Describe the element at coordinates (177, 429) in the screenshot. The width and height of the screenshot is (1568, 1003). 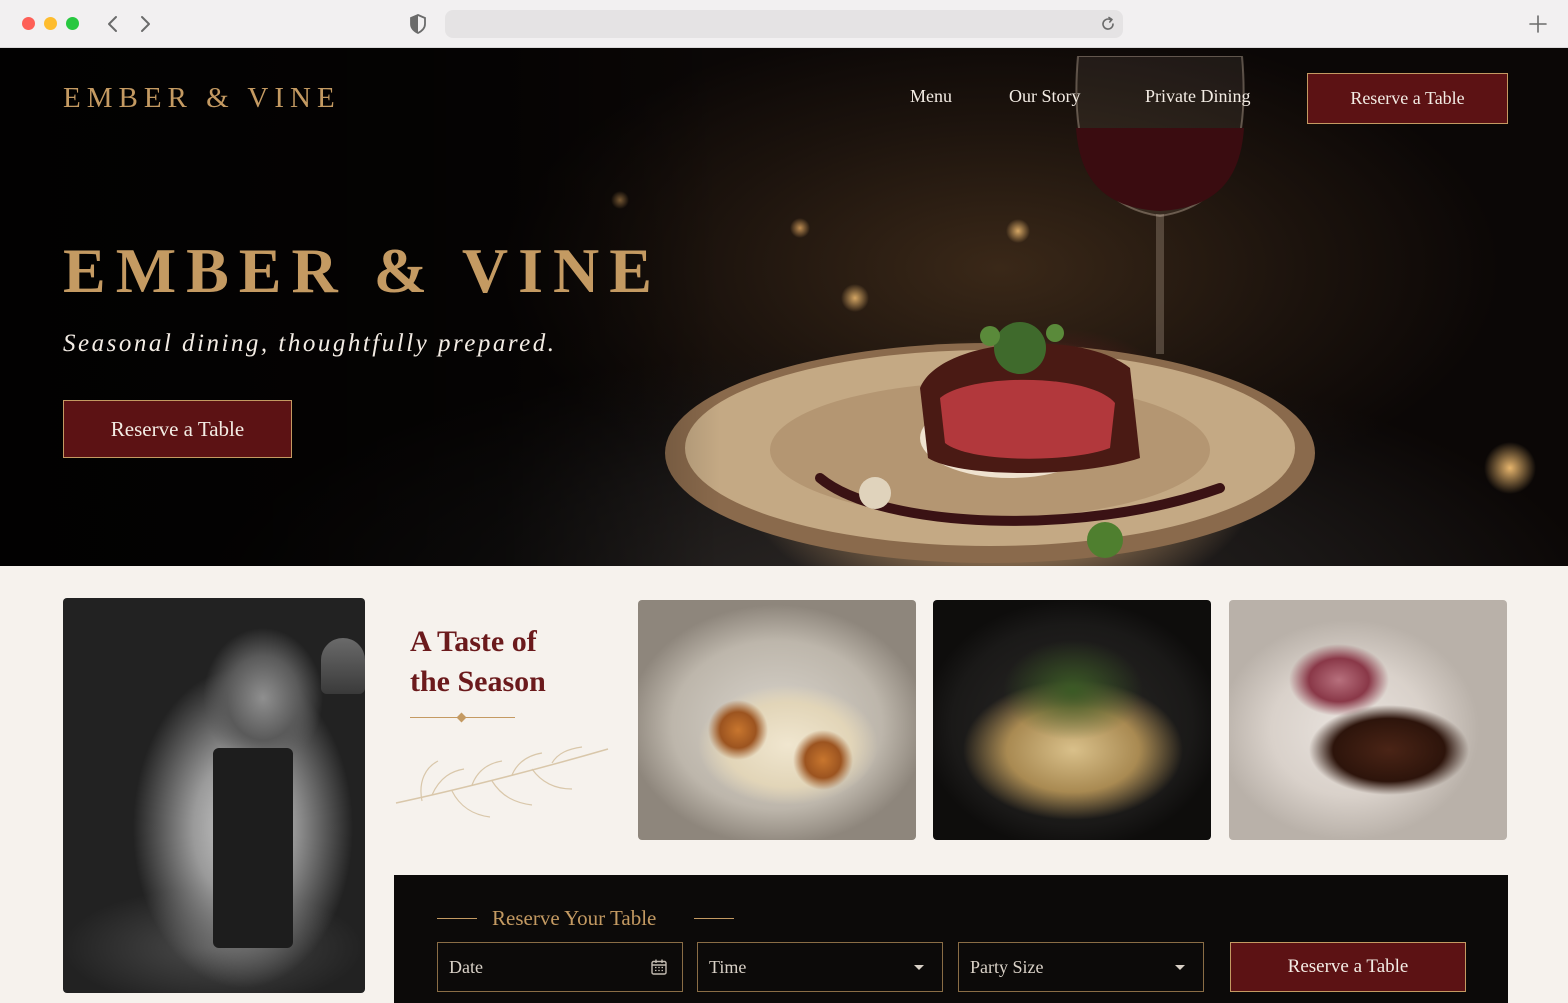
I see `hero-reserve-button: Reserve a Table` at that location.